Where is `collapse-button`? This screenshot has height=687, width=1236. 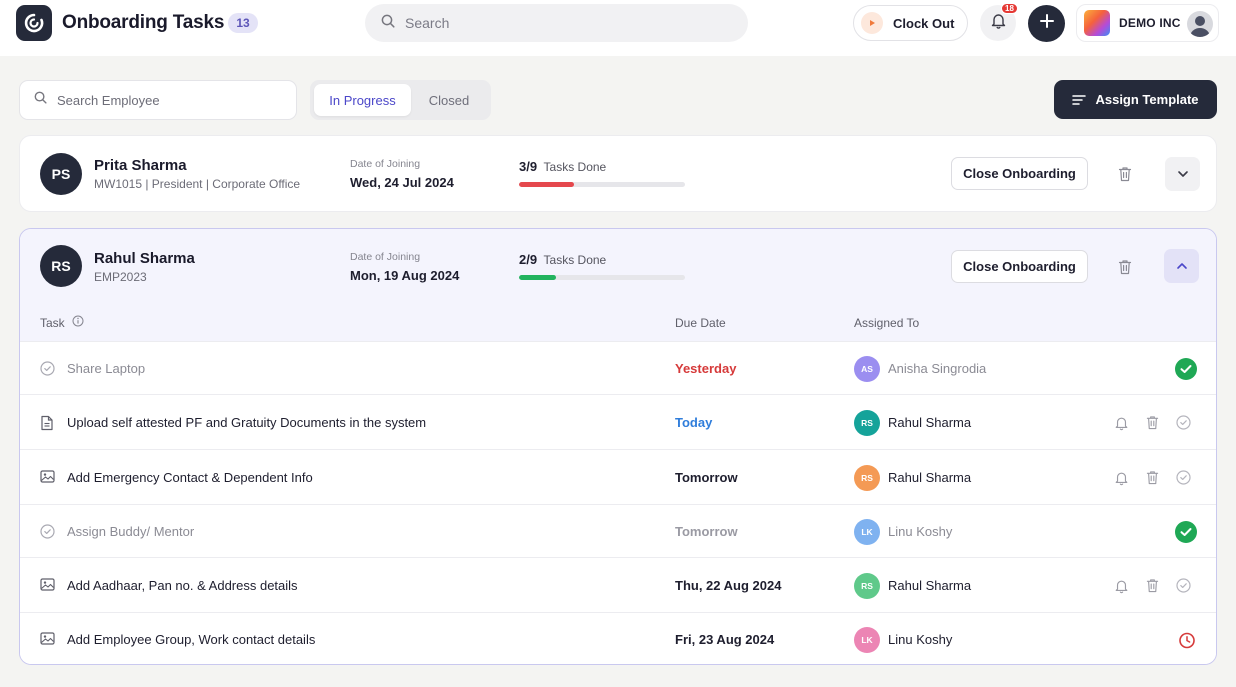 collapse-button is located at coordinates (1181, 266).